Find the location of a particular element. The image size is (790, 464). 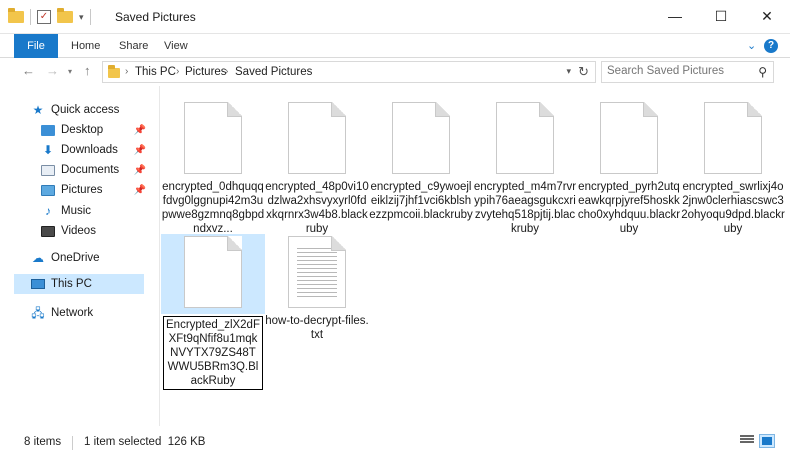

text-document-icon is located at coordinates (317, 272).